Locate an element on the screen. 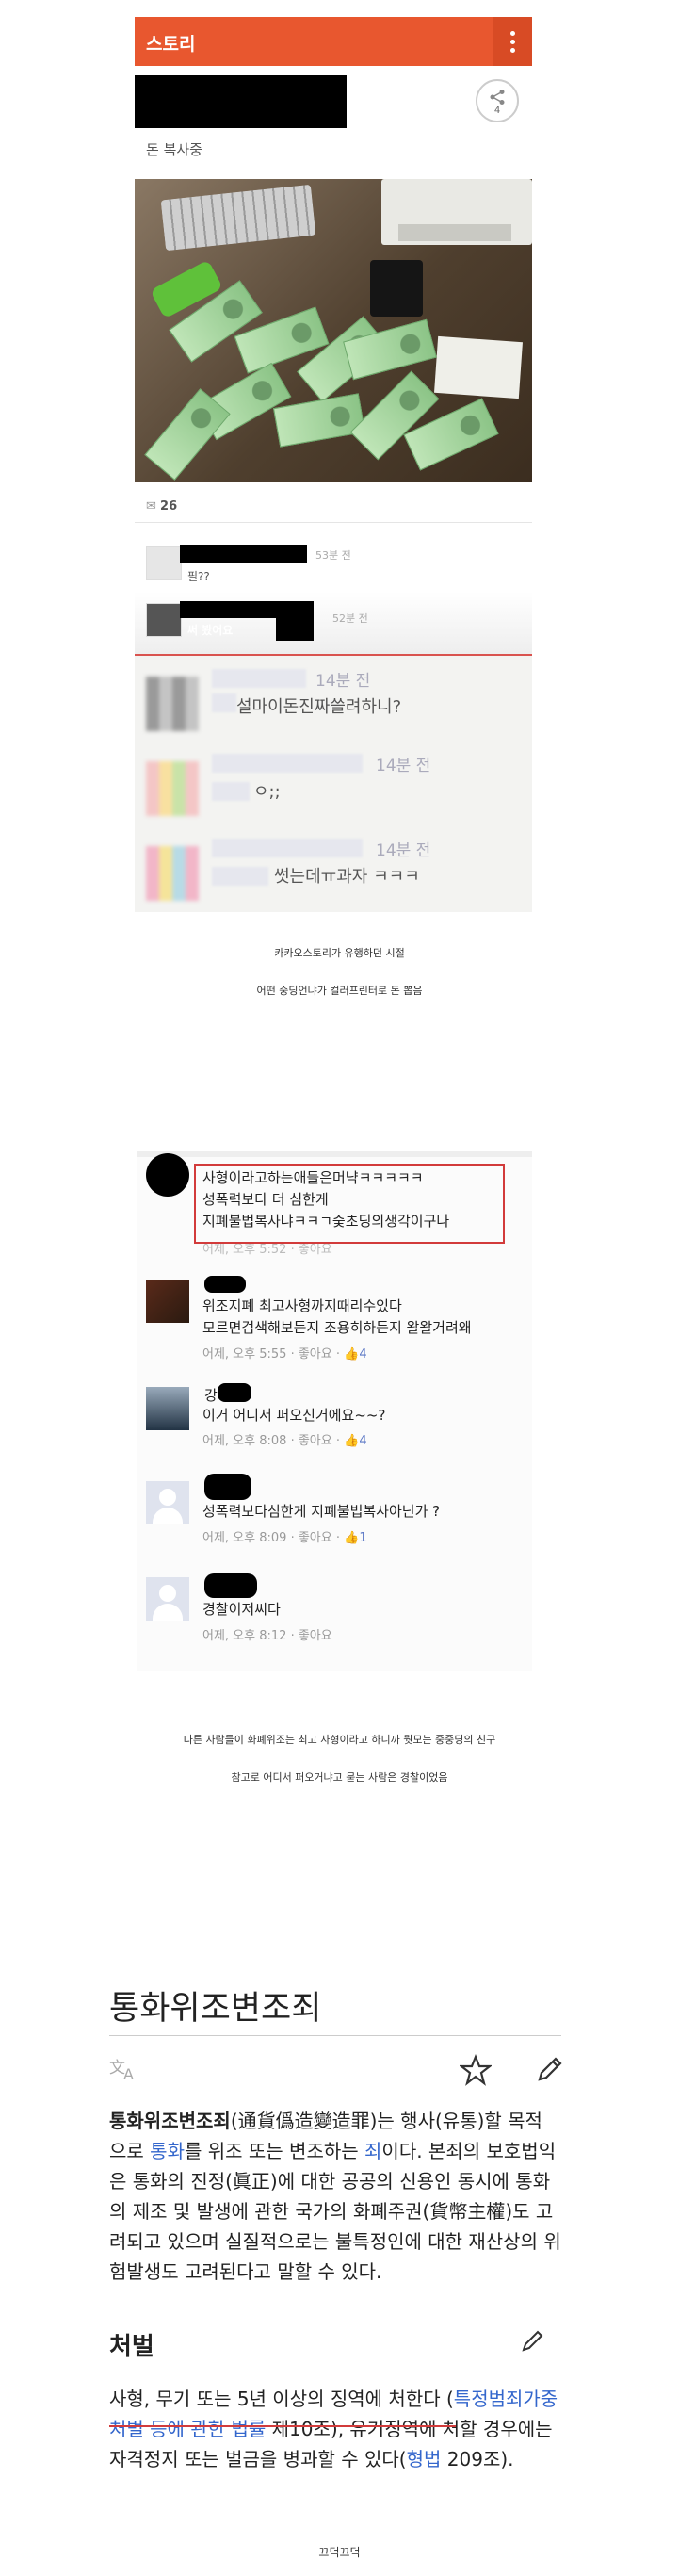  translate-icon: 文 A is located at coordinates (125, 2068).